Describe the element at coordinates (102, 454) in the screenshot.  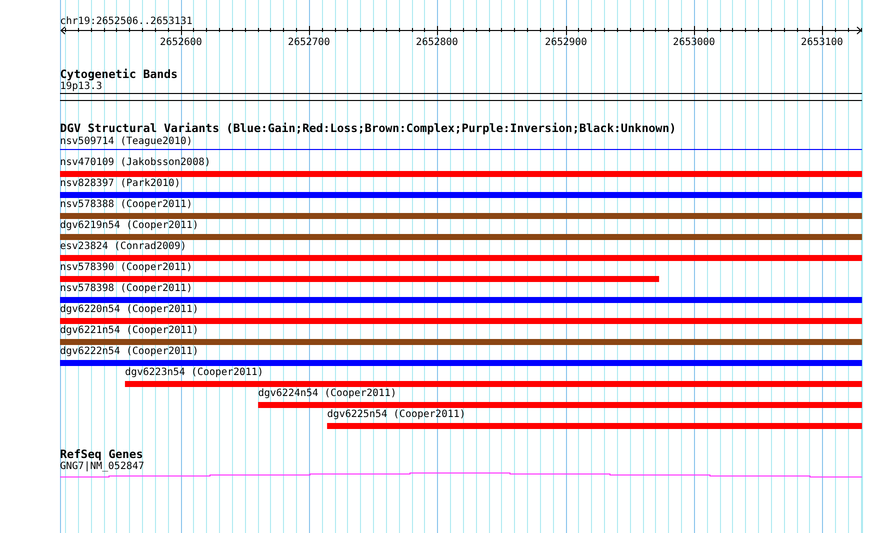
I see `track-title: RefSeq Genes` at that location.